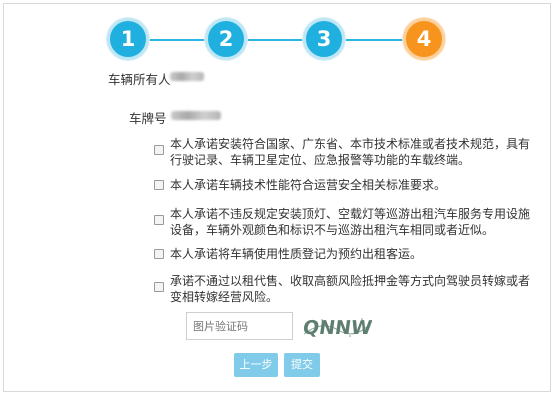 The image size is (554, 396). Describe the element at coordinates (296, 254) in the screenshot. I see `commitment-text: 本人承诺将车辆使用性质登记为预约出租客运。` at that location.